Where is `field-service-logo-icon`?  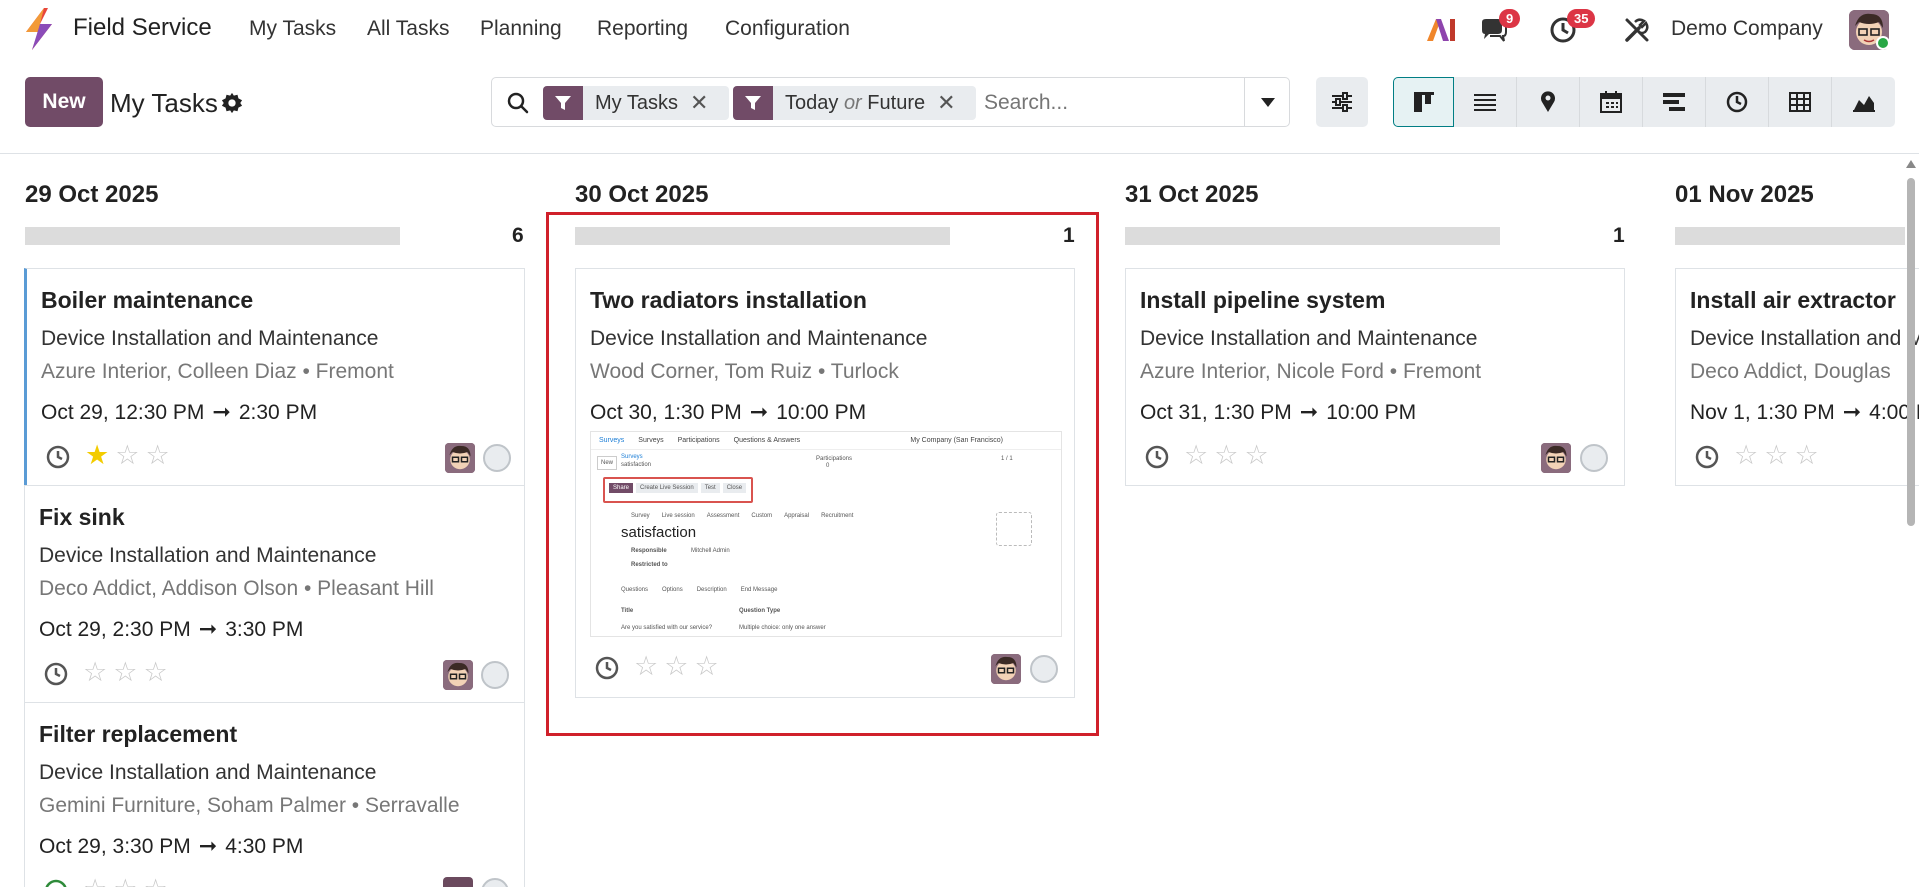 field-service-logo-icon is located at coordinates (39, 29).